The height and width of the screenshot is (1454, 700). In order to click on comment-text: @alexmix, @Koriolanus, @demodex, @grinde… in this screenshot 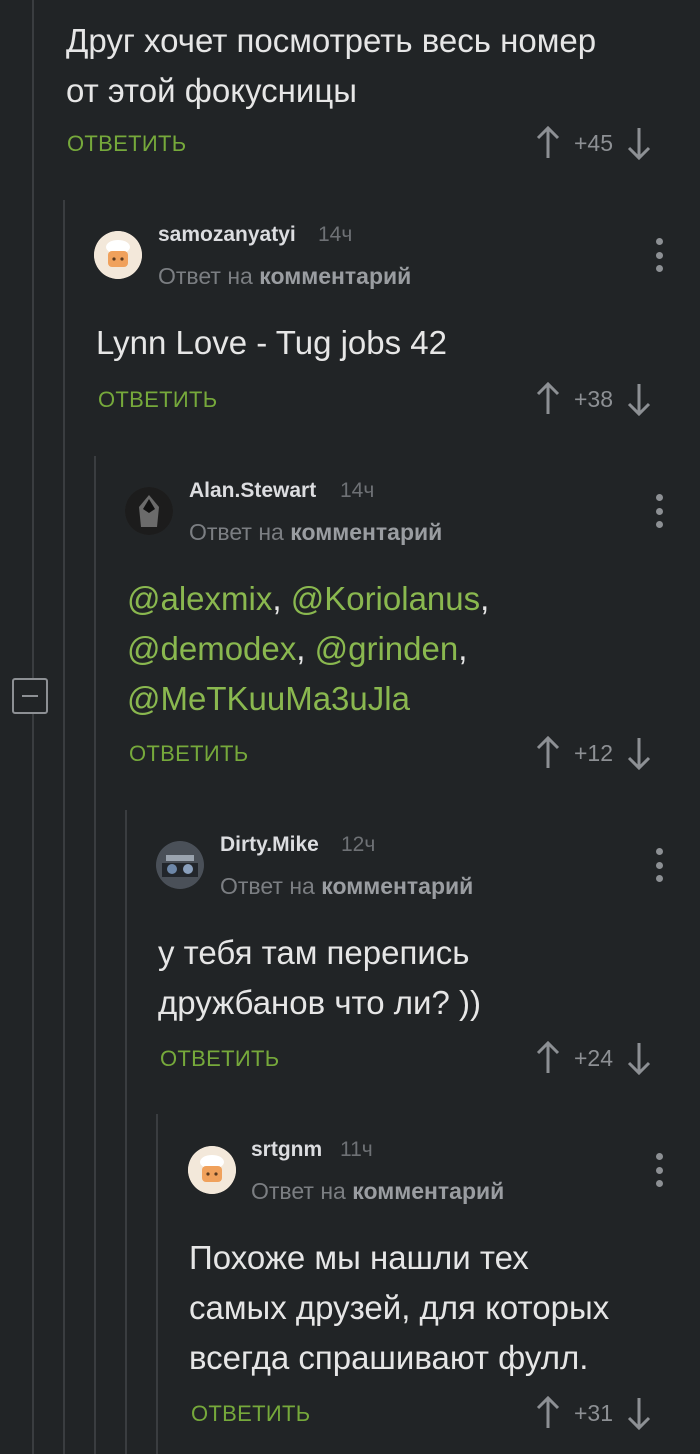, I will do `click(308, 648)`.